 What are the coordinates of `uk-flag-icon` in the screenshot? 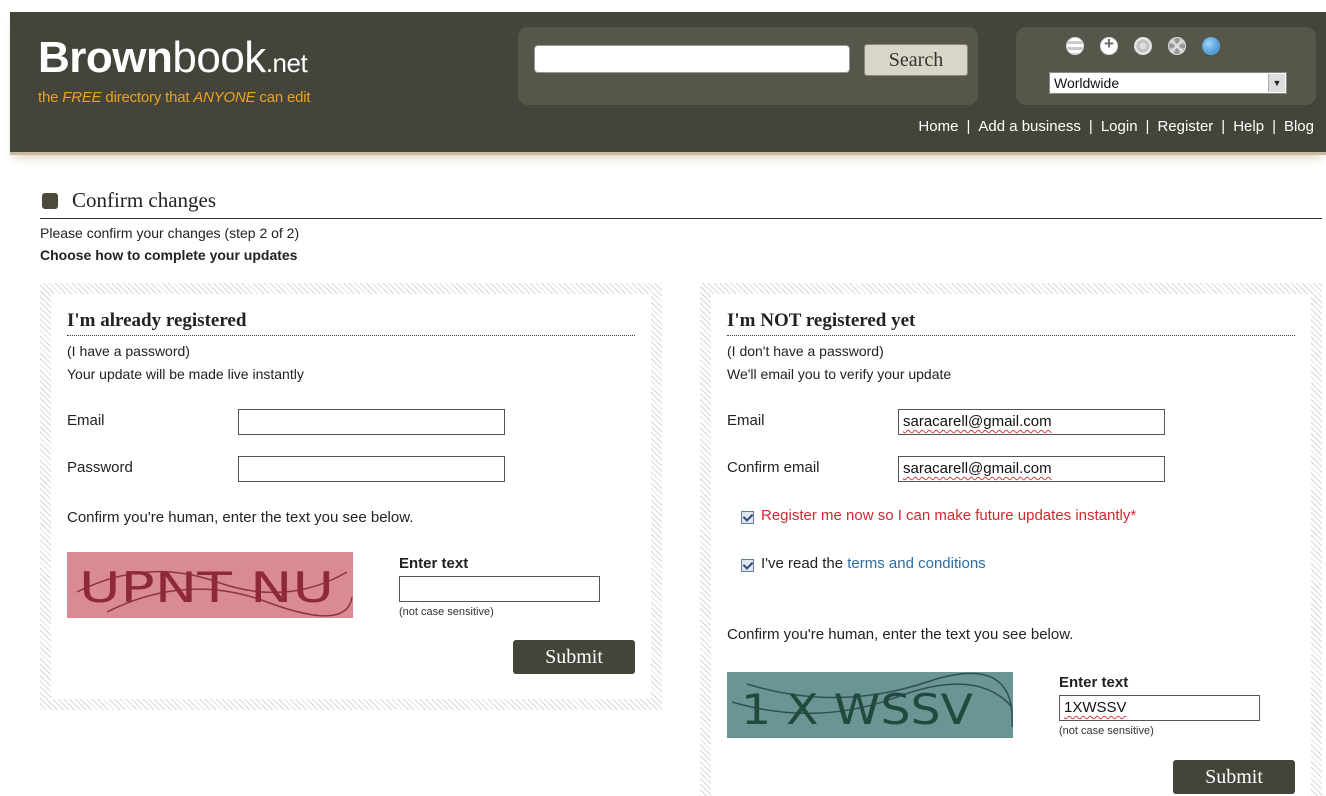 It's located at (1177, 46).